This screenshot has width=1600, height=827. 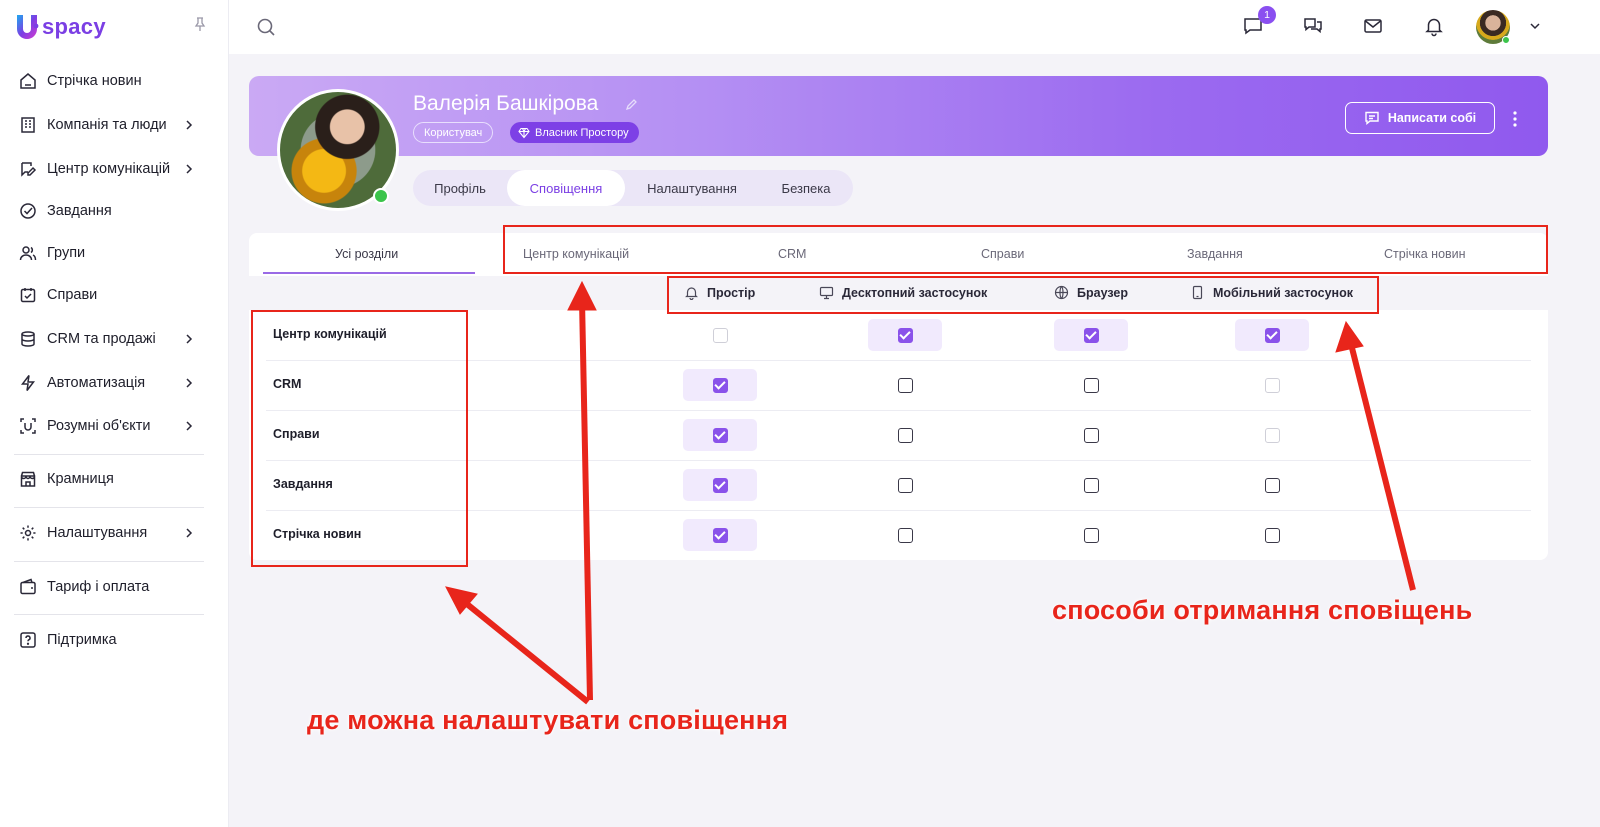 I want to click on logo: spacy, so click(x=60, y=27).